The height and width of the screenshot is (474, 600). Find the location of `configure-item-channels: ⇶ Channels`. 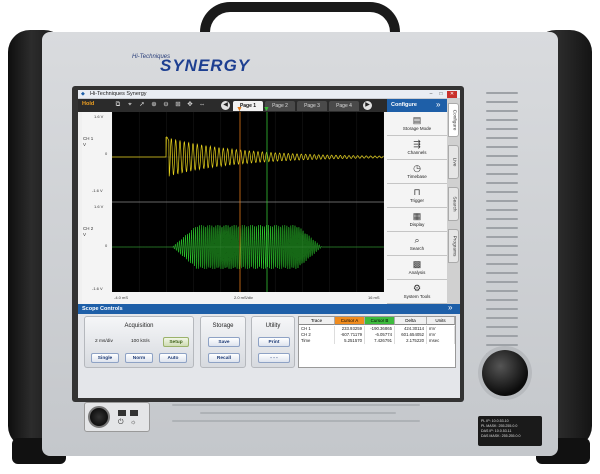

configure-item-channels: ⇶ Channels is located at coordinates (417, 148).